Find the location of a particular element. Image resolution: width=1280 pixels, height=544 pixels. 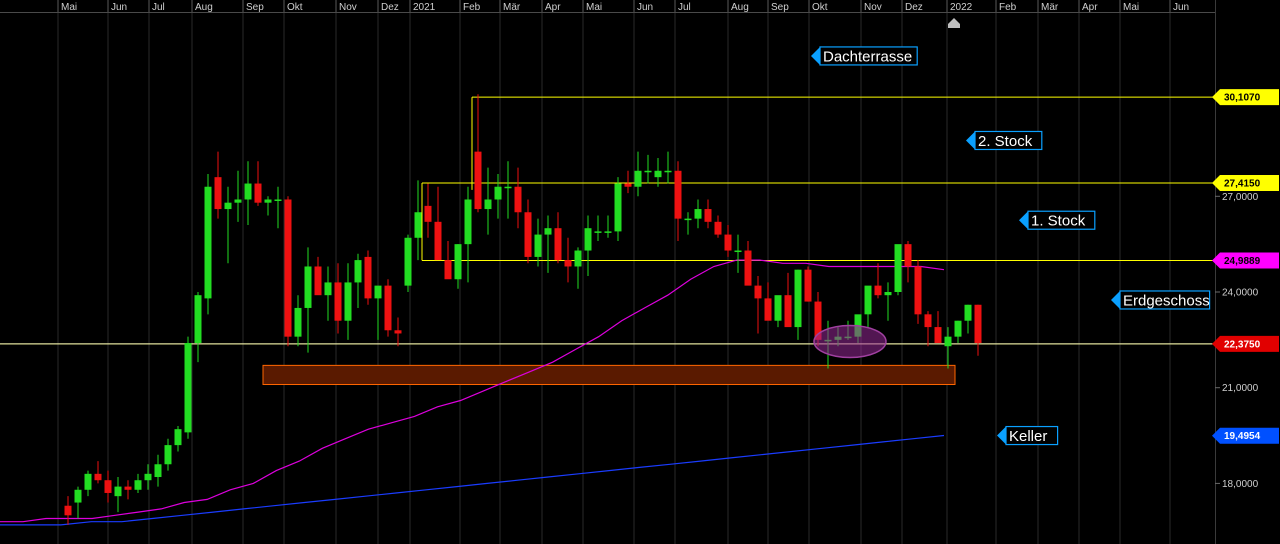

x-tick-label: 2022 is located at coordinates (961, 7).